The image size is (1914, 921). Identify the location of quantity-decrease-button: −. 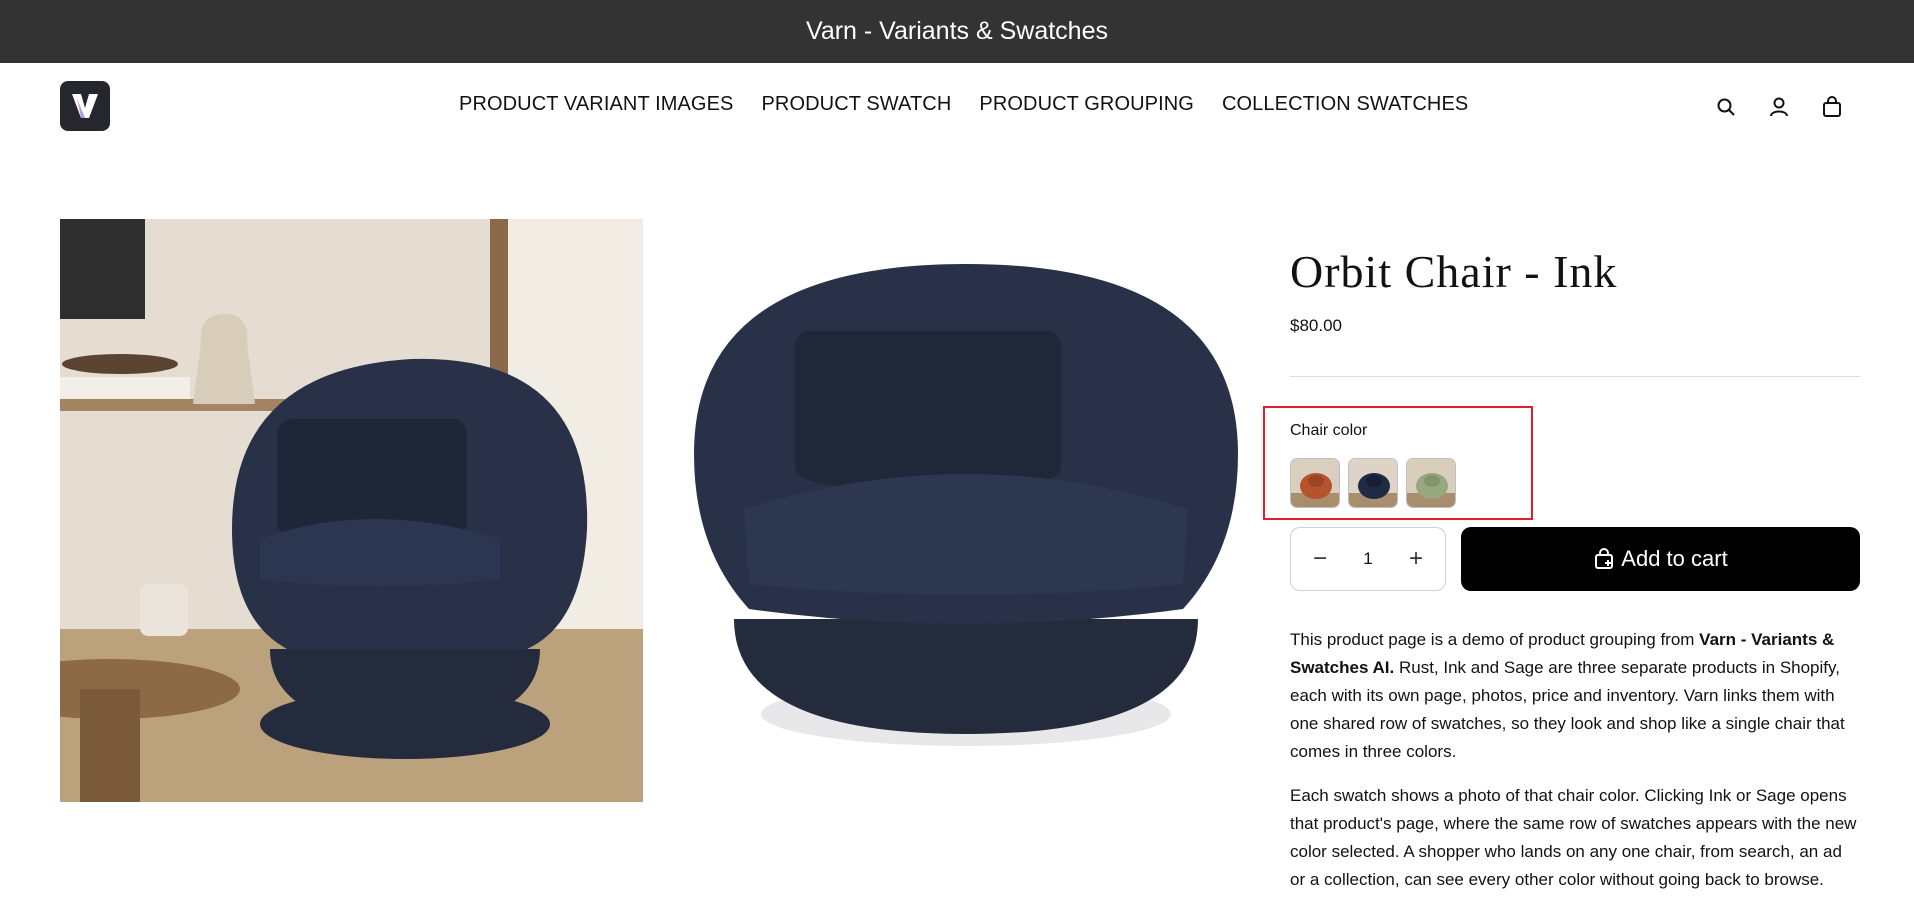
(1320, 559).